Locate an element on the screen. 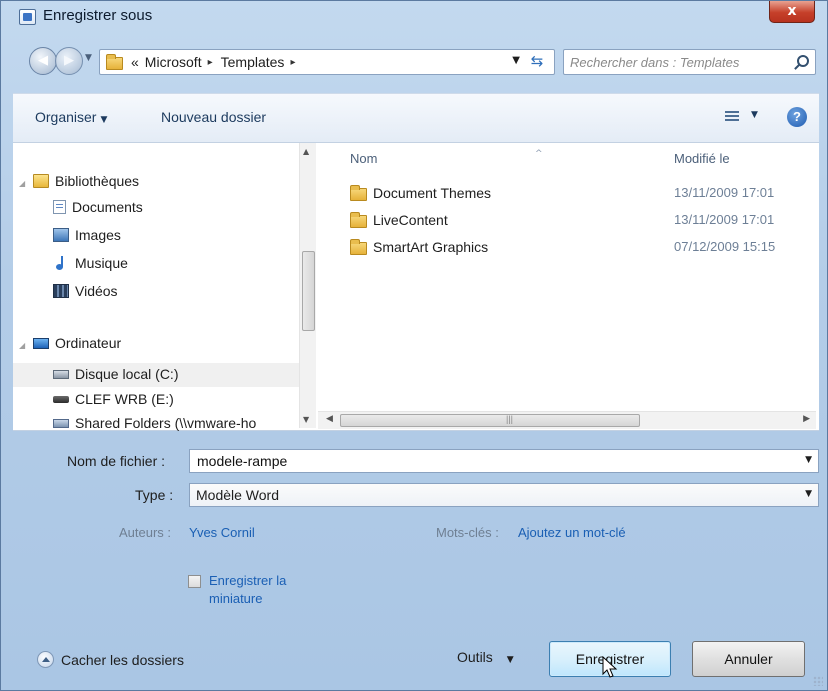 The width and height of the screenshot is (828, 691). column-header-label: Nom is located at coordinates (364, 158).